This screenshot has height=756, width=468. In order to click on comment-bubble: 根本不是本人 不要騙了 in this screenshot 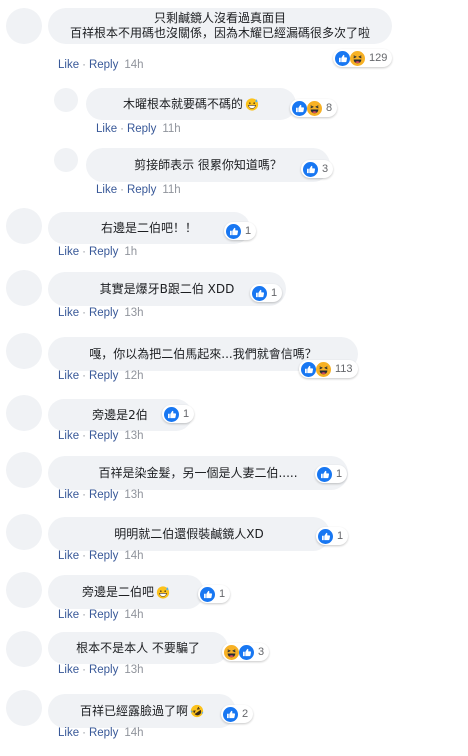, I will do `click(138, 648)`.